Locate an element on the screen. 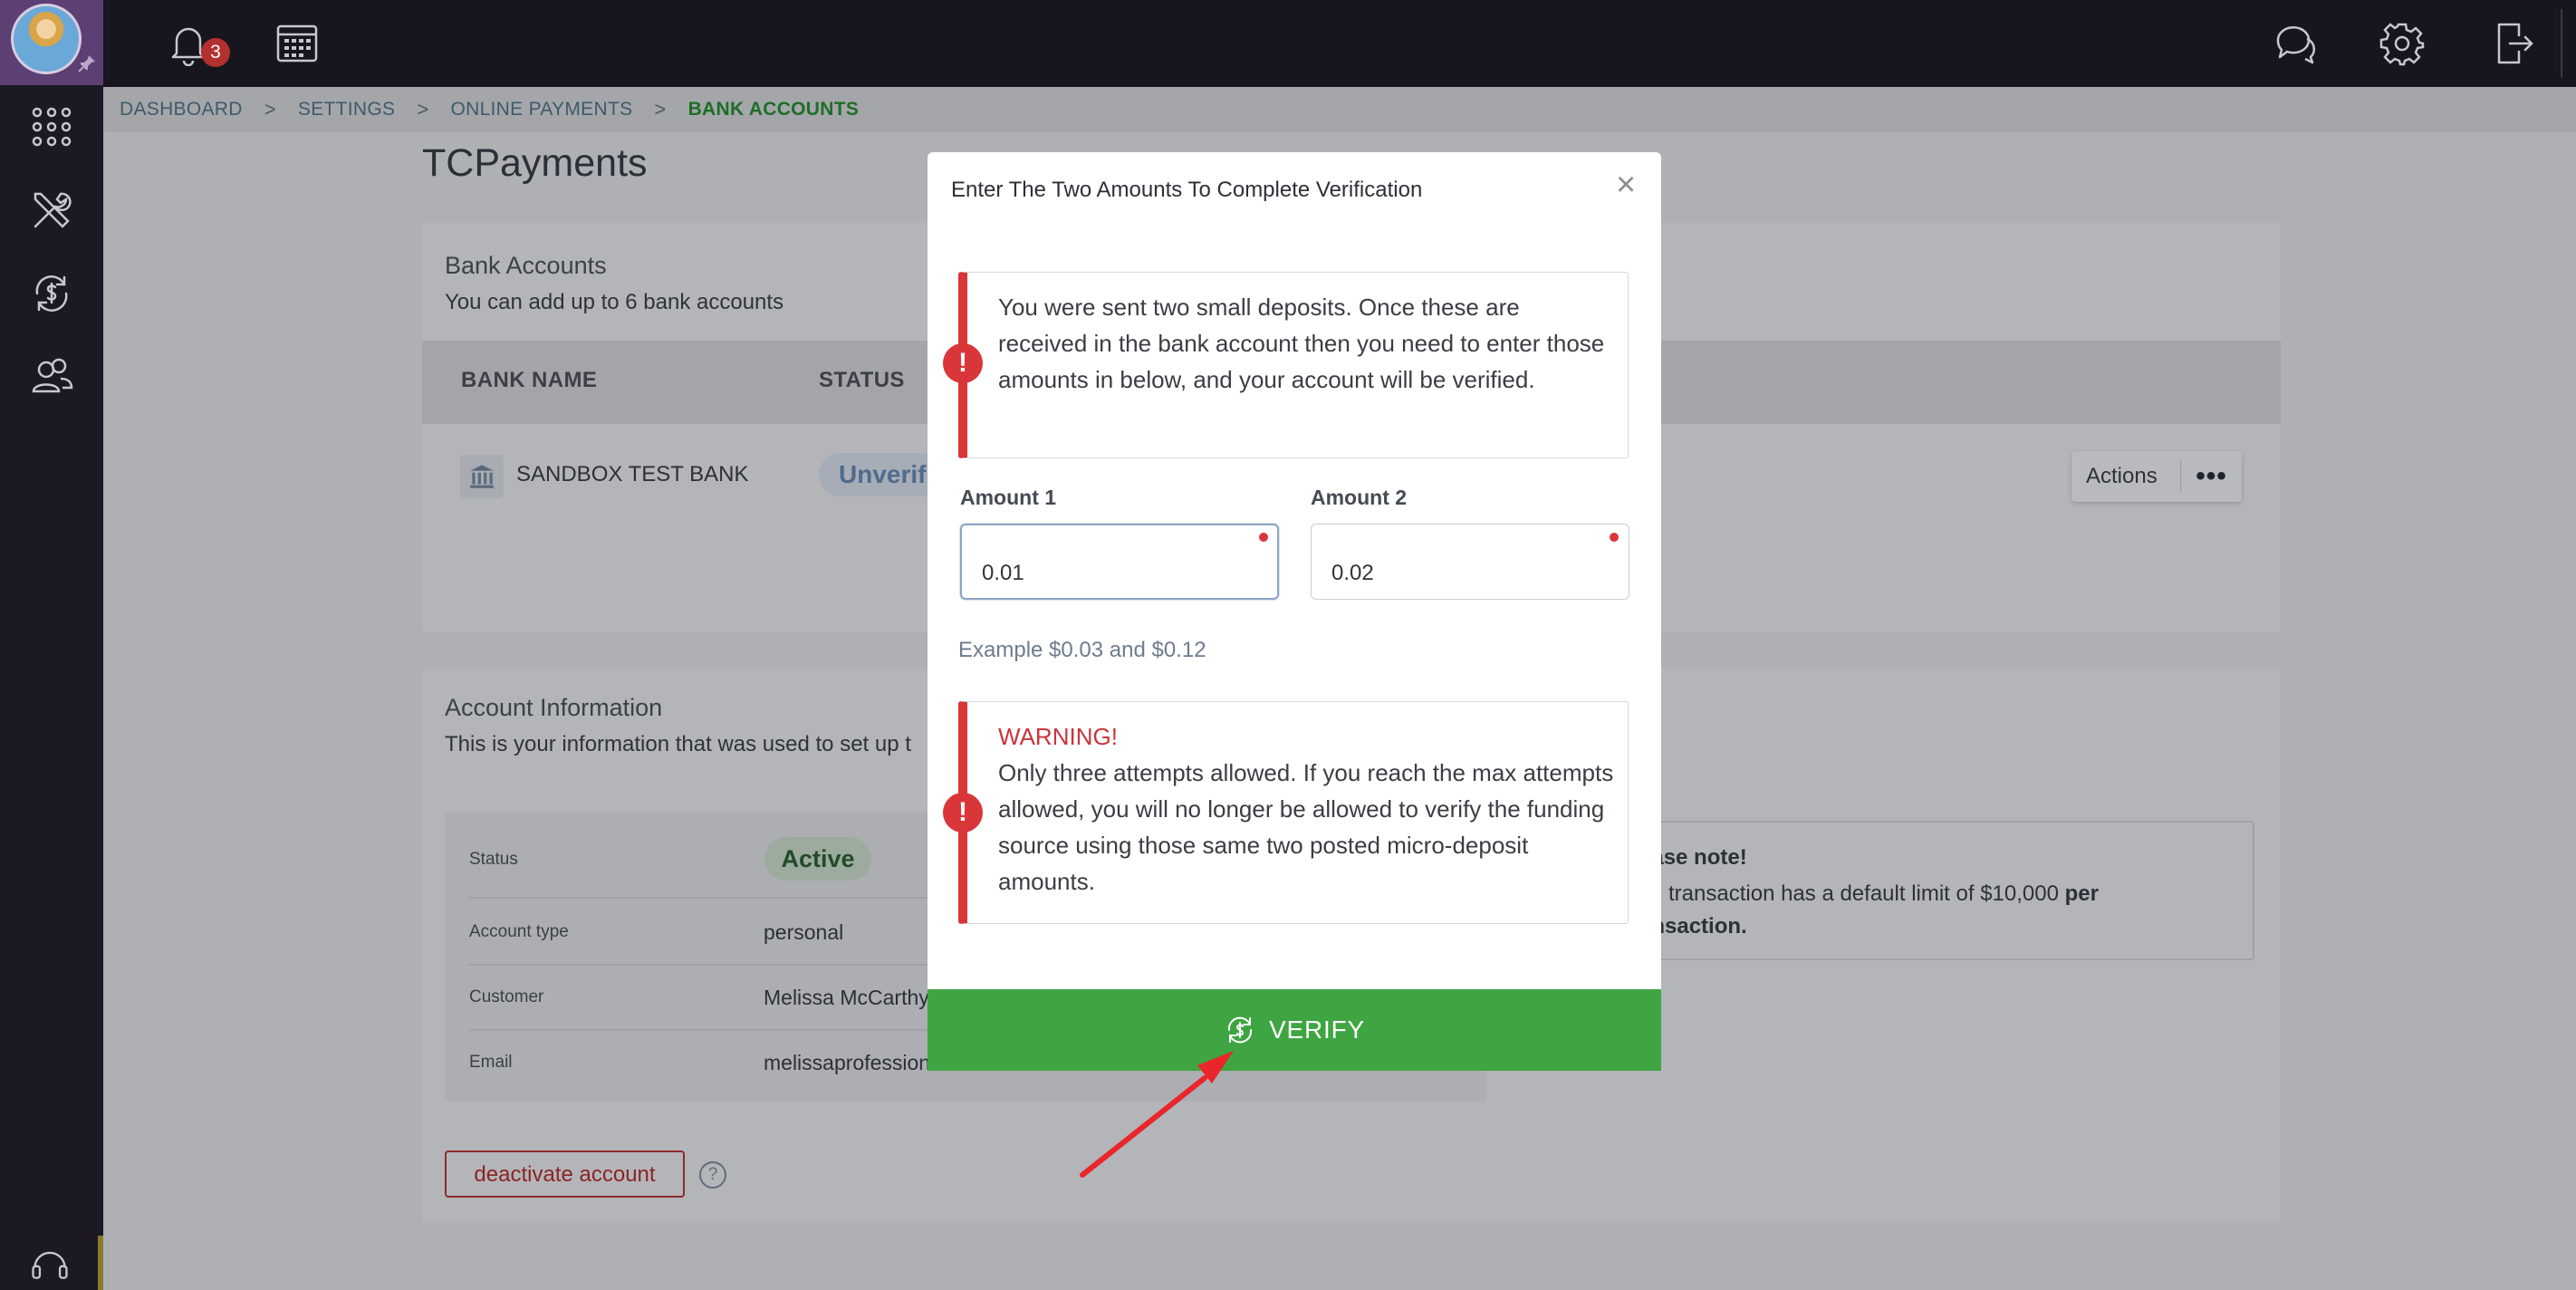  sidebar-item-apps is located at coordinates (51, 127).